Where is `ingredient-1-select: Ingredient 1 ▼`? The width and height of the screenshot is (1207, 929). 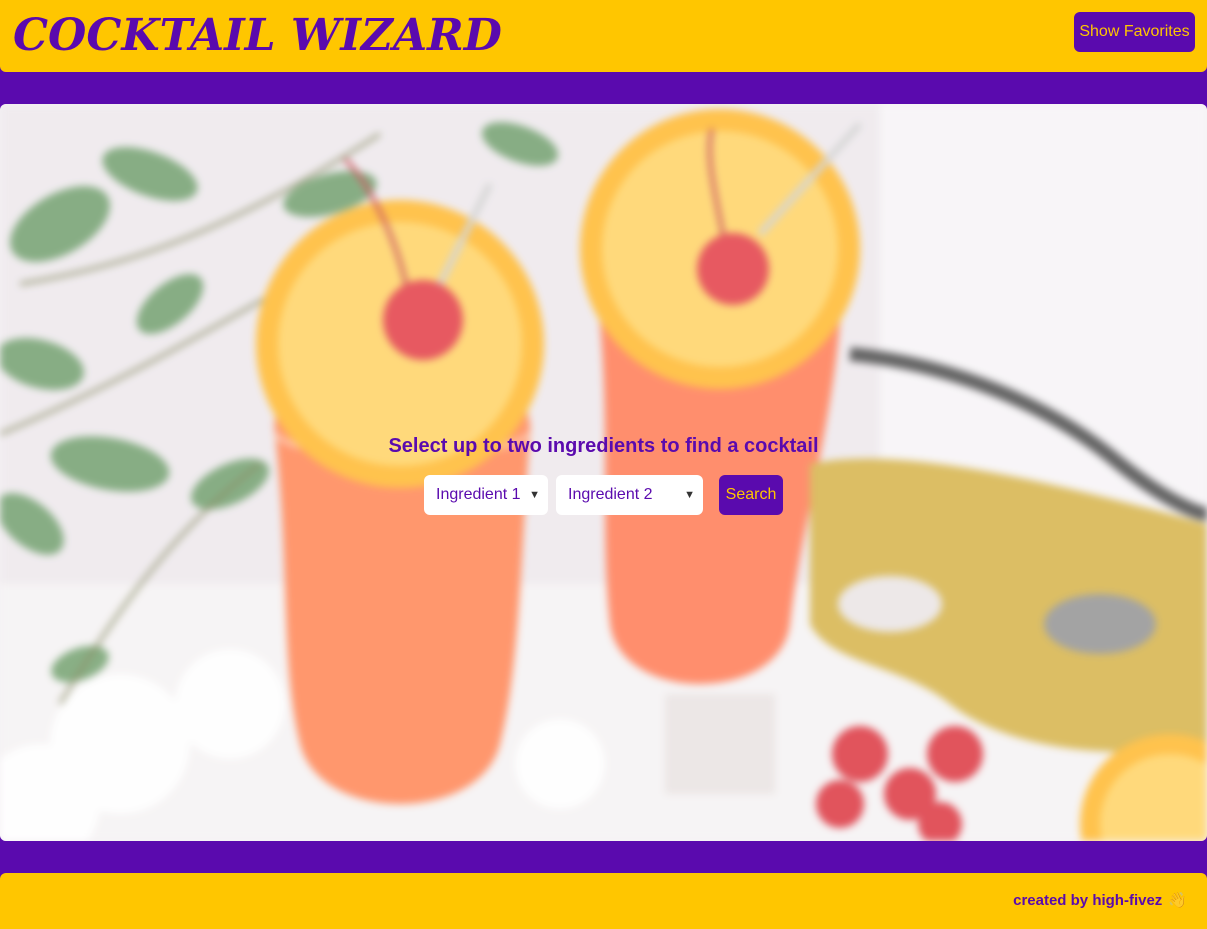 ingredient-1-select: Ingredient 1 ▼ is located at coordinates (486, 495).